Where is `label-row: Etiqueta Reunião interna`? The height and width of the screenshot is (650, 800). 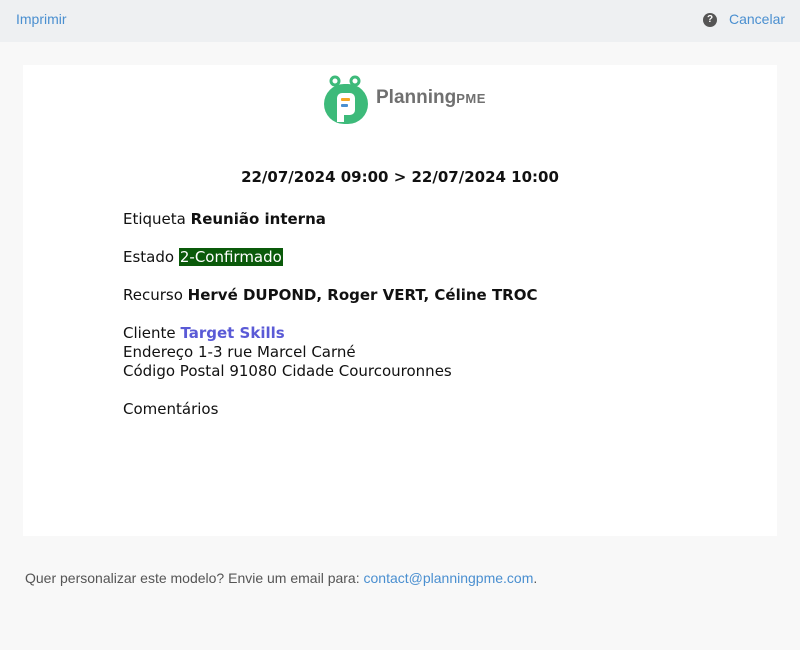
label-row: Etiqueta Reunião interna is located at coordinates (224, 219).